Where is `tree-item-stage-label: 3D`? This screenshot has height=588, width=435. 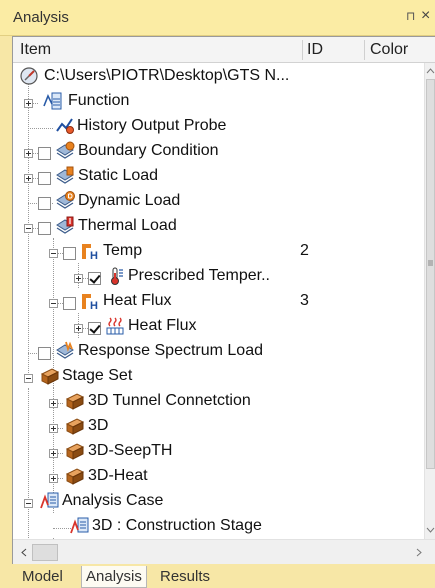
tree-item-stage-label: 3D is located at coordinates (98, 426).